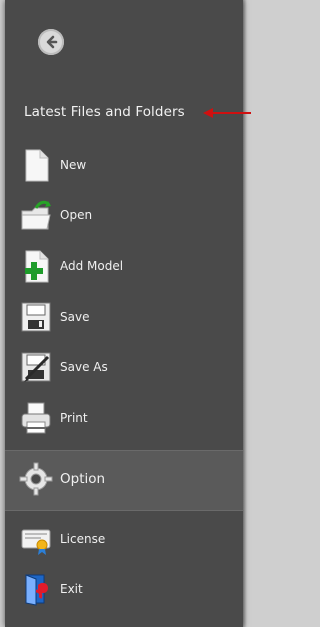 The height and width of the screenshot is (627, 320). I want to click on menu-item-label: Open, so click(76, 215).